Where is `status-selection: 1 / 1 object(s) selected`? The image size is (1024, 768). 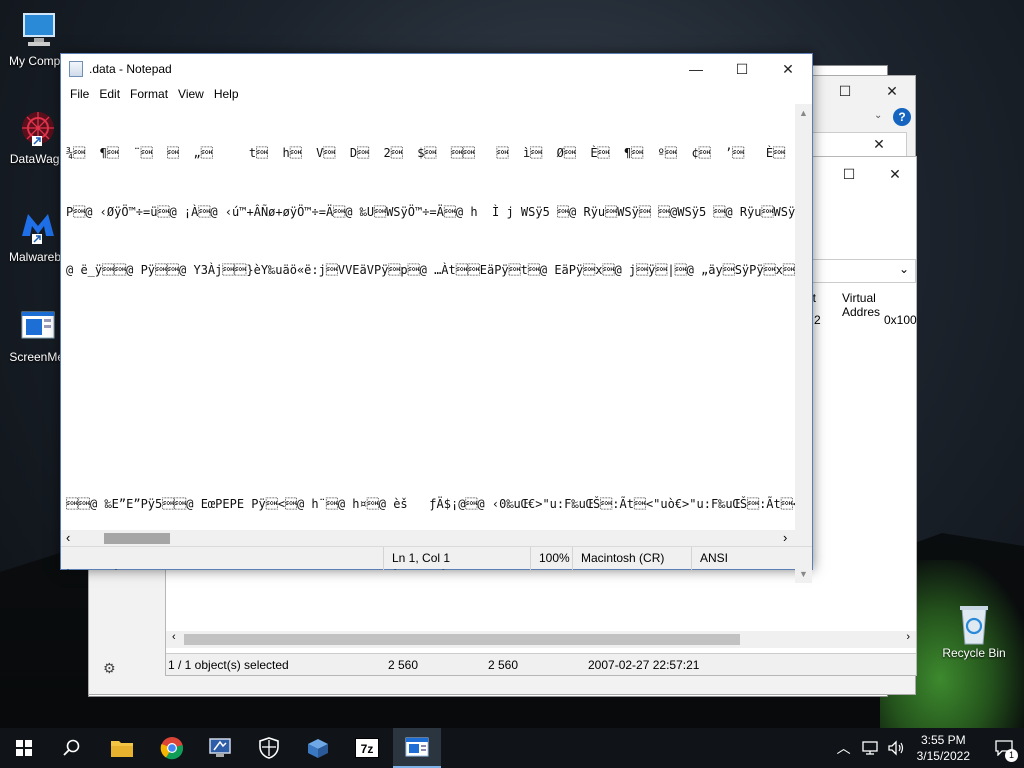 status-selection: 1 / 1 object(s) selected is located at coordinates (228, 665).